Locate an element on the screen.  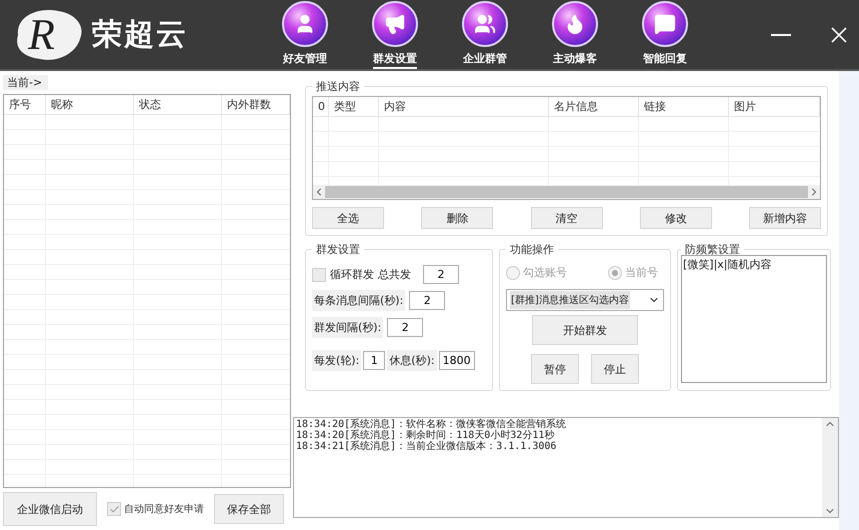
chat-icon is located at coordinates (665, 23).